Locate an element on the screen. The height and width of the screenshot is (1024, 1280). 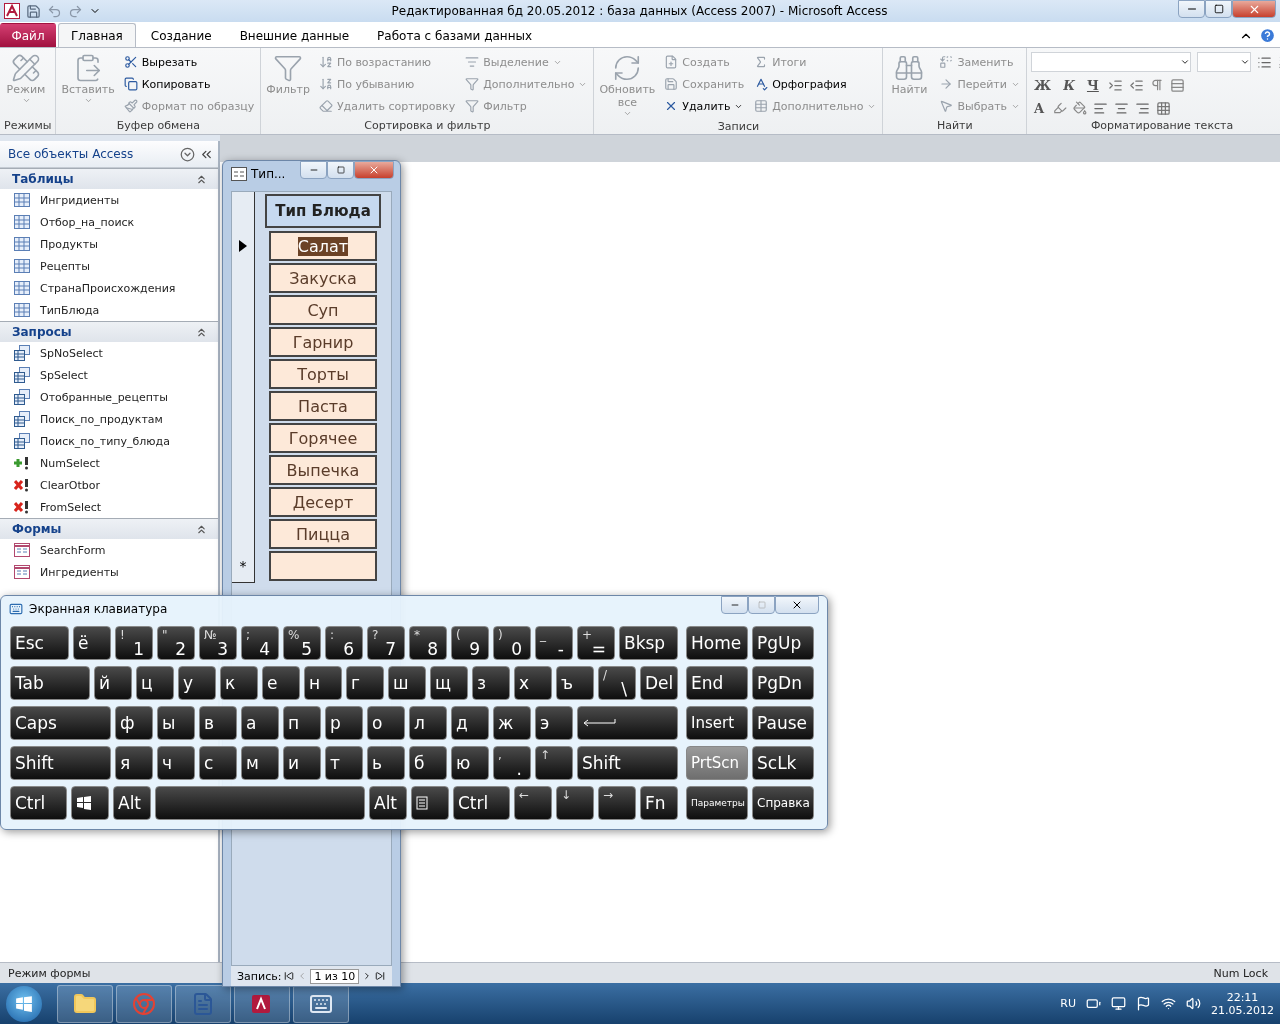
start-button is located at coordinates (24, 1003).